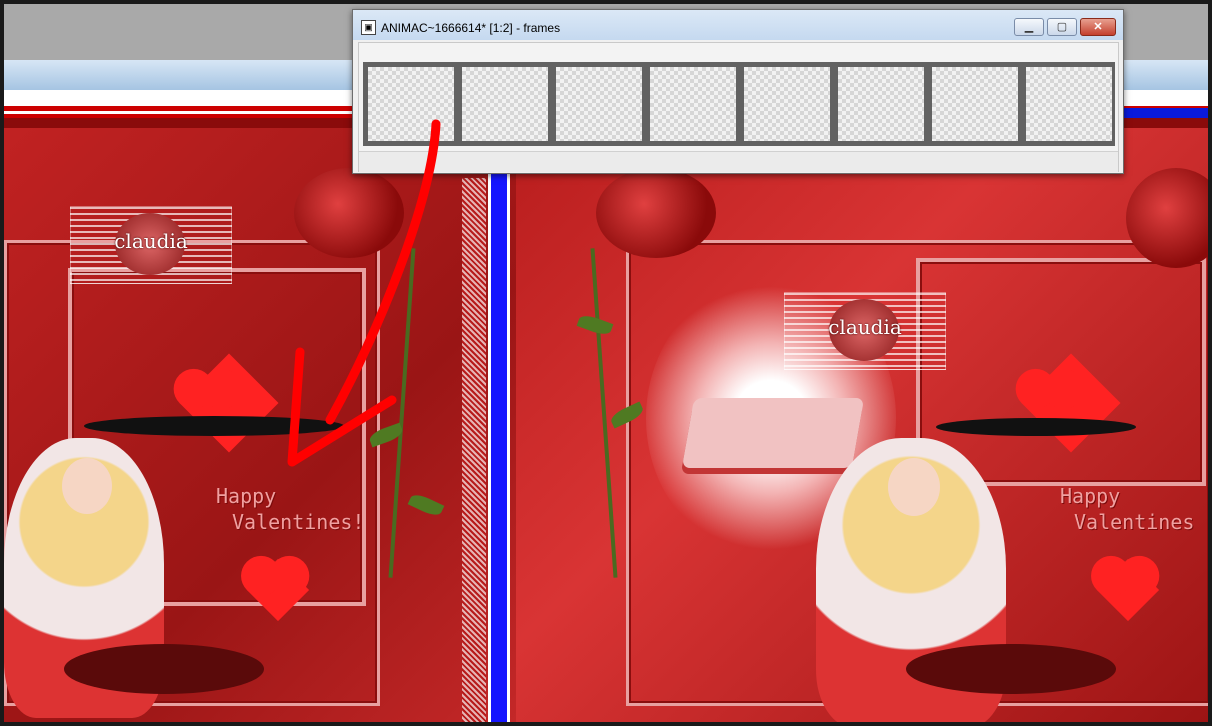 This screenshot has height=726, width=1212. What do you see at coordinates (298, 522) in the screenshot?
I see `greeting-valentines-left: Valentines!` at bounding box center [298, 522].